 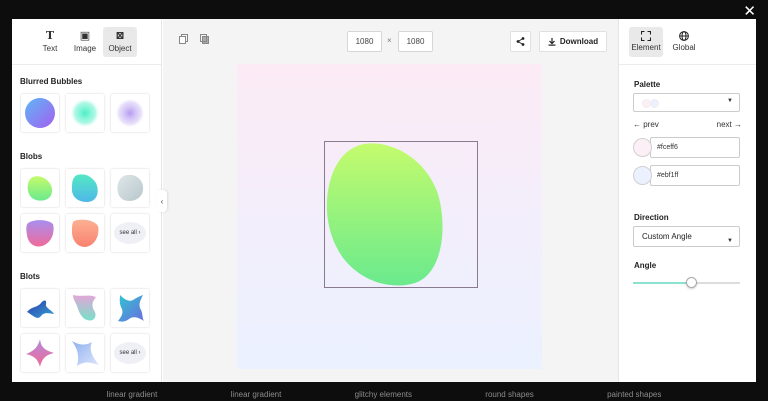 I want to click on object-tool-label: Object, so click(x=120, y=48).